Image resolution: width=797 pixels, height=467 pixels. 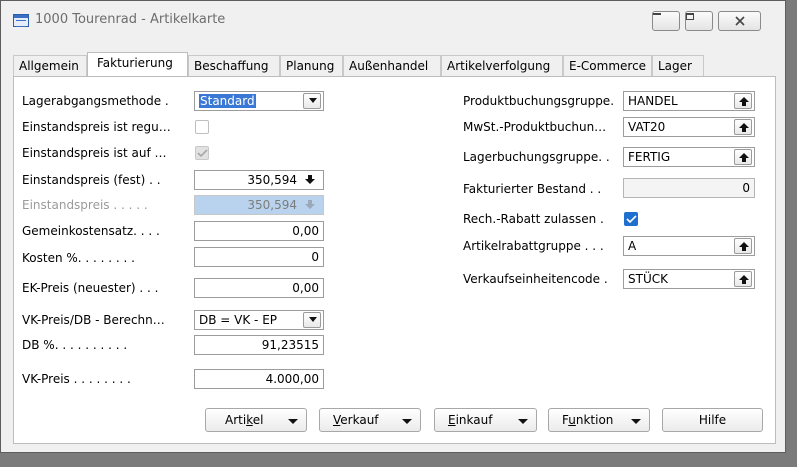 I want to click on tab-fakturierung: Fakturierung, so click(x=137, y=64).